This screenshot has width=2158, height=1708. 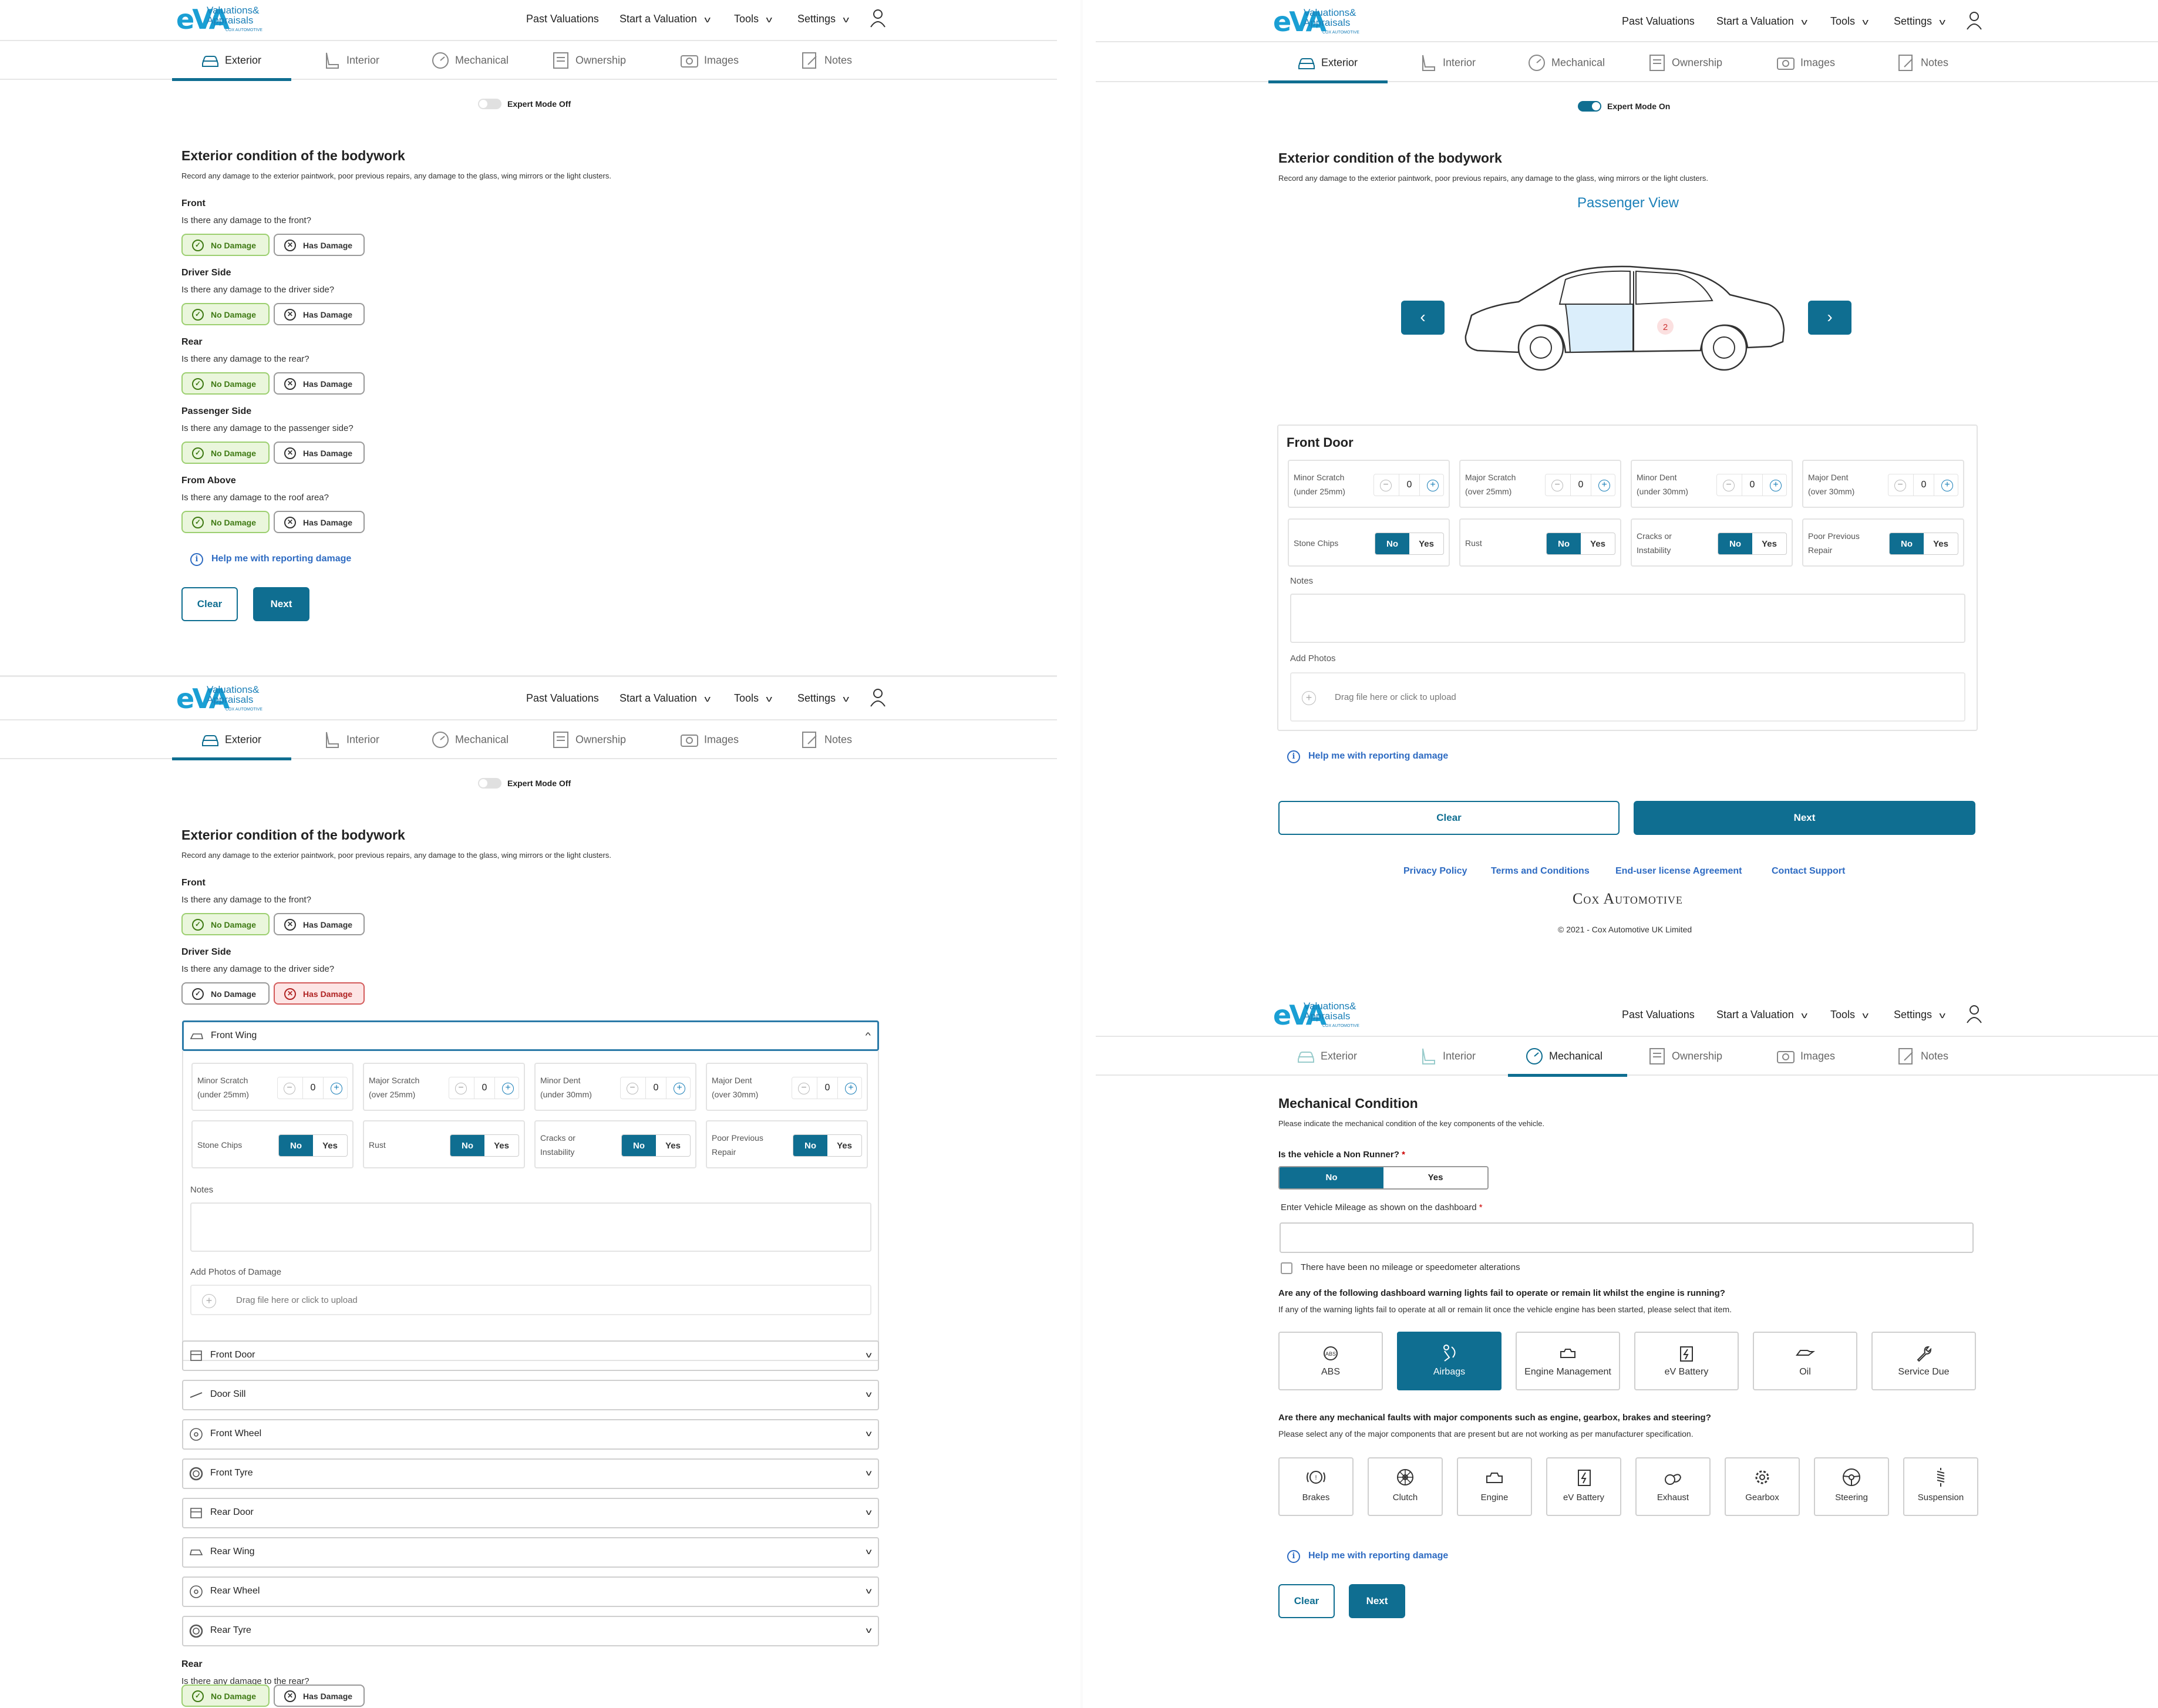 I want to click on clear-button: Clear, so click(x=209, y=604).